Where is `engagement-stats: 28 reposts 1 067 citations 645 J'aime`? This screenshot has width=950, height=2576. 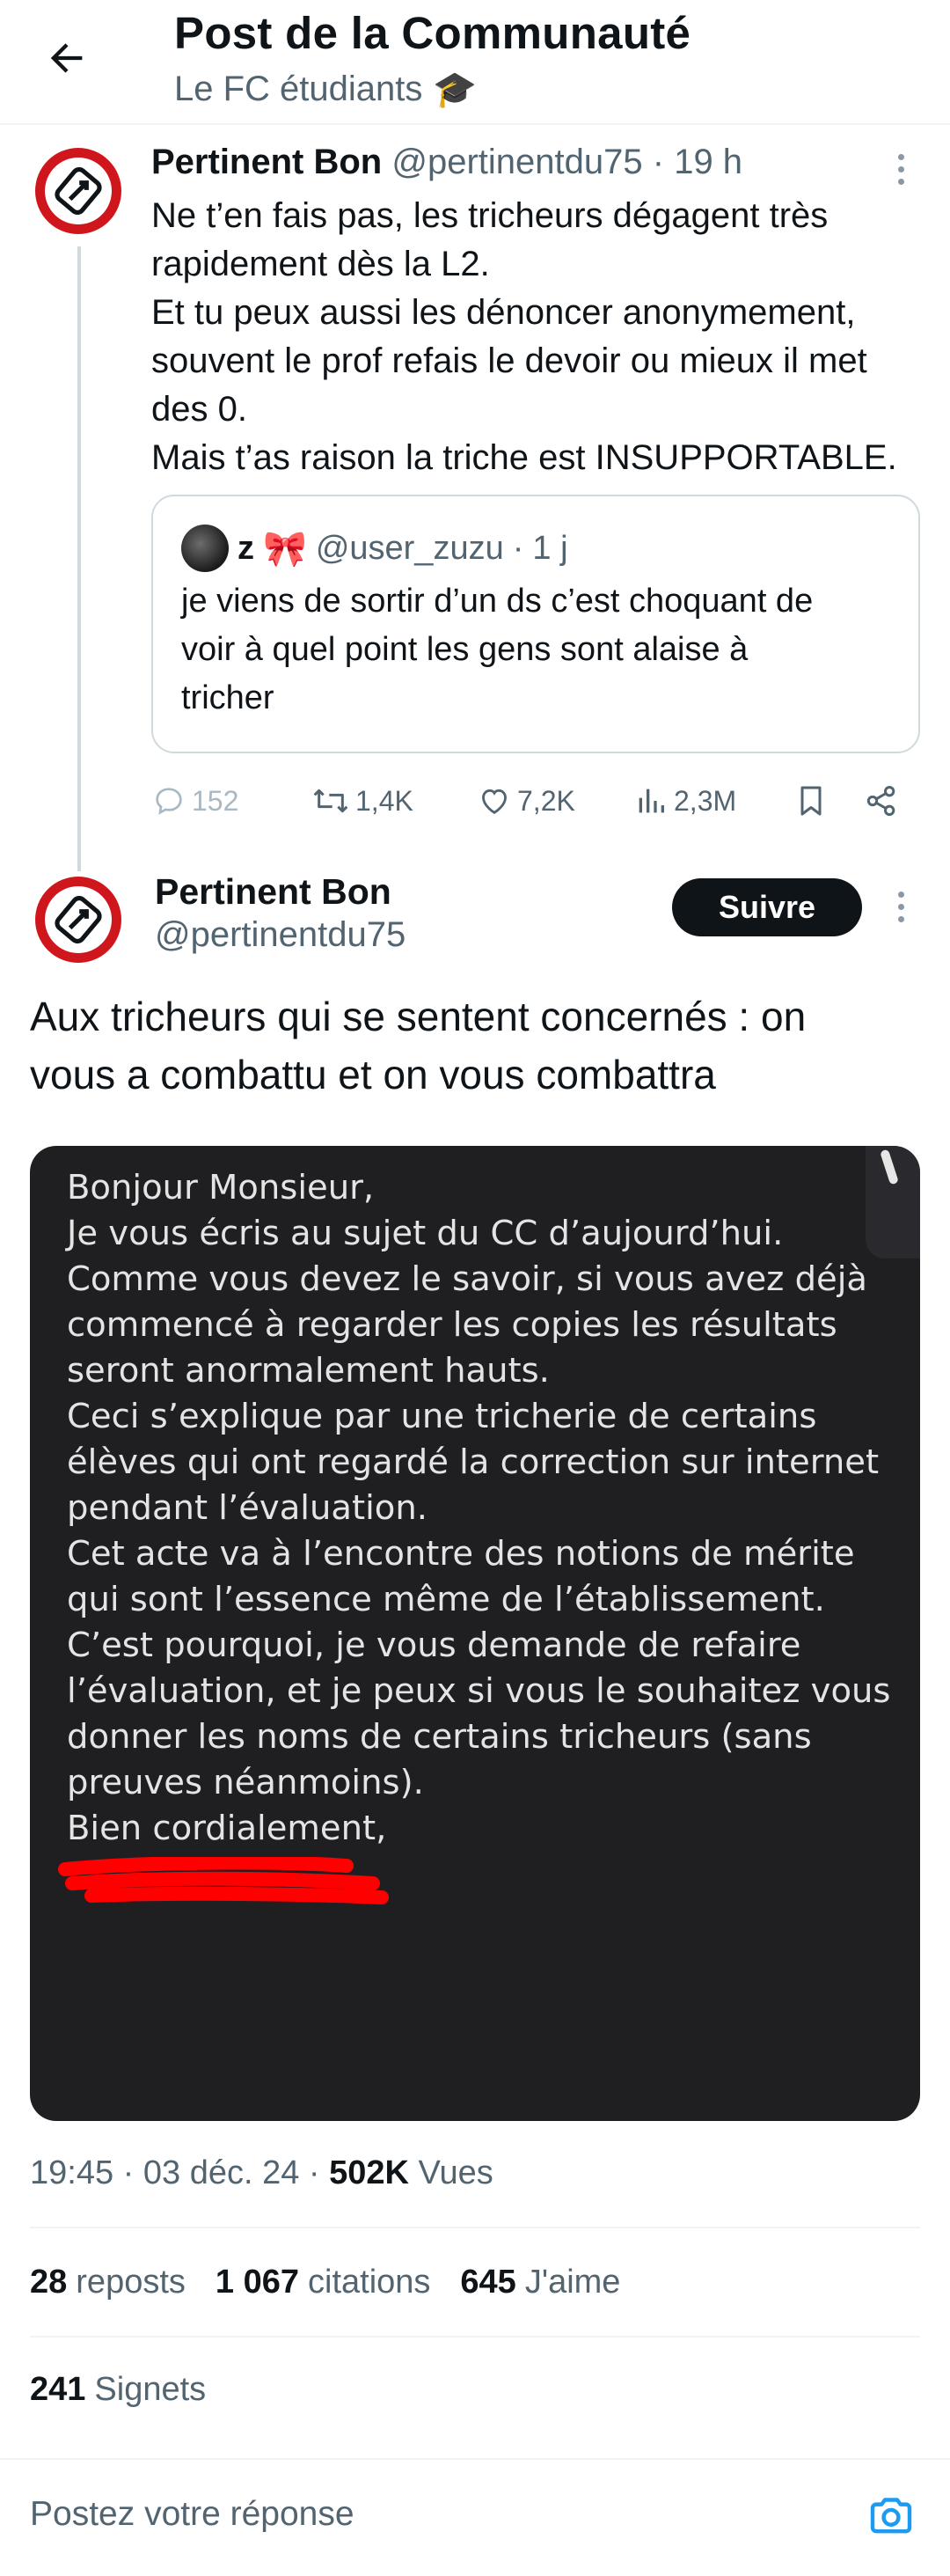 engagement-stats: 28 reposts 1 067 citations 645 J'aime is located at coordinates (325, 2282).